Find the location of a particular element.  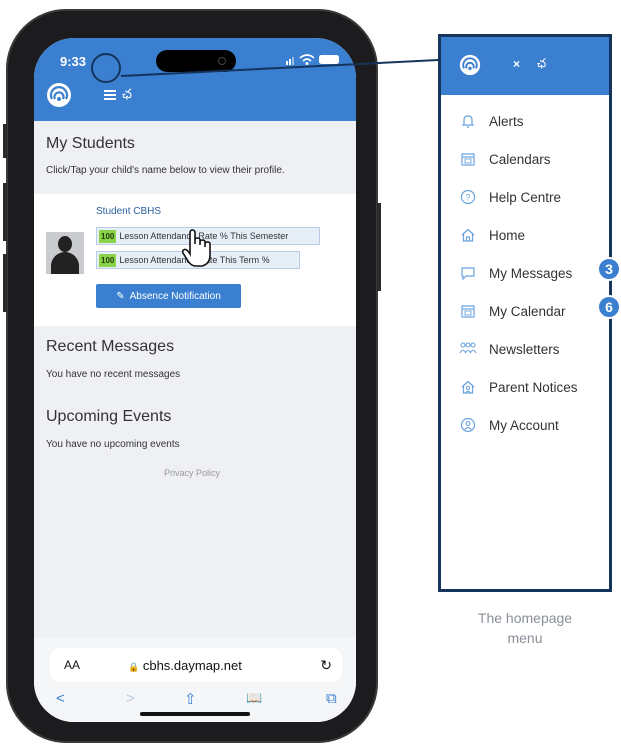

wifi-icon-dot is located at coordinates (307, 63).